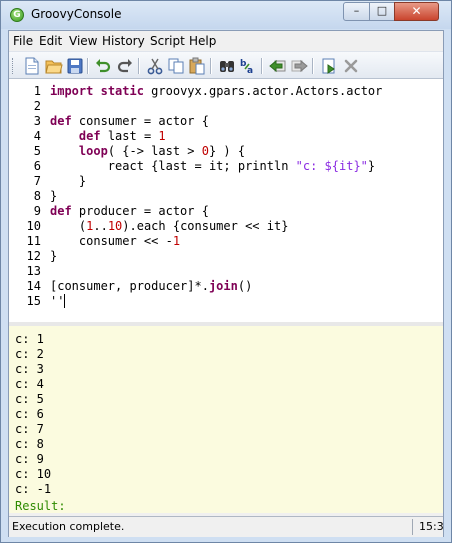 This screenshot has height=543, width=452. Describe the element at coordinates (17, 15) in the screenshot. I see `groovy-app-icon: G` at that location.